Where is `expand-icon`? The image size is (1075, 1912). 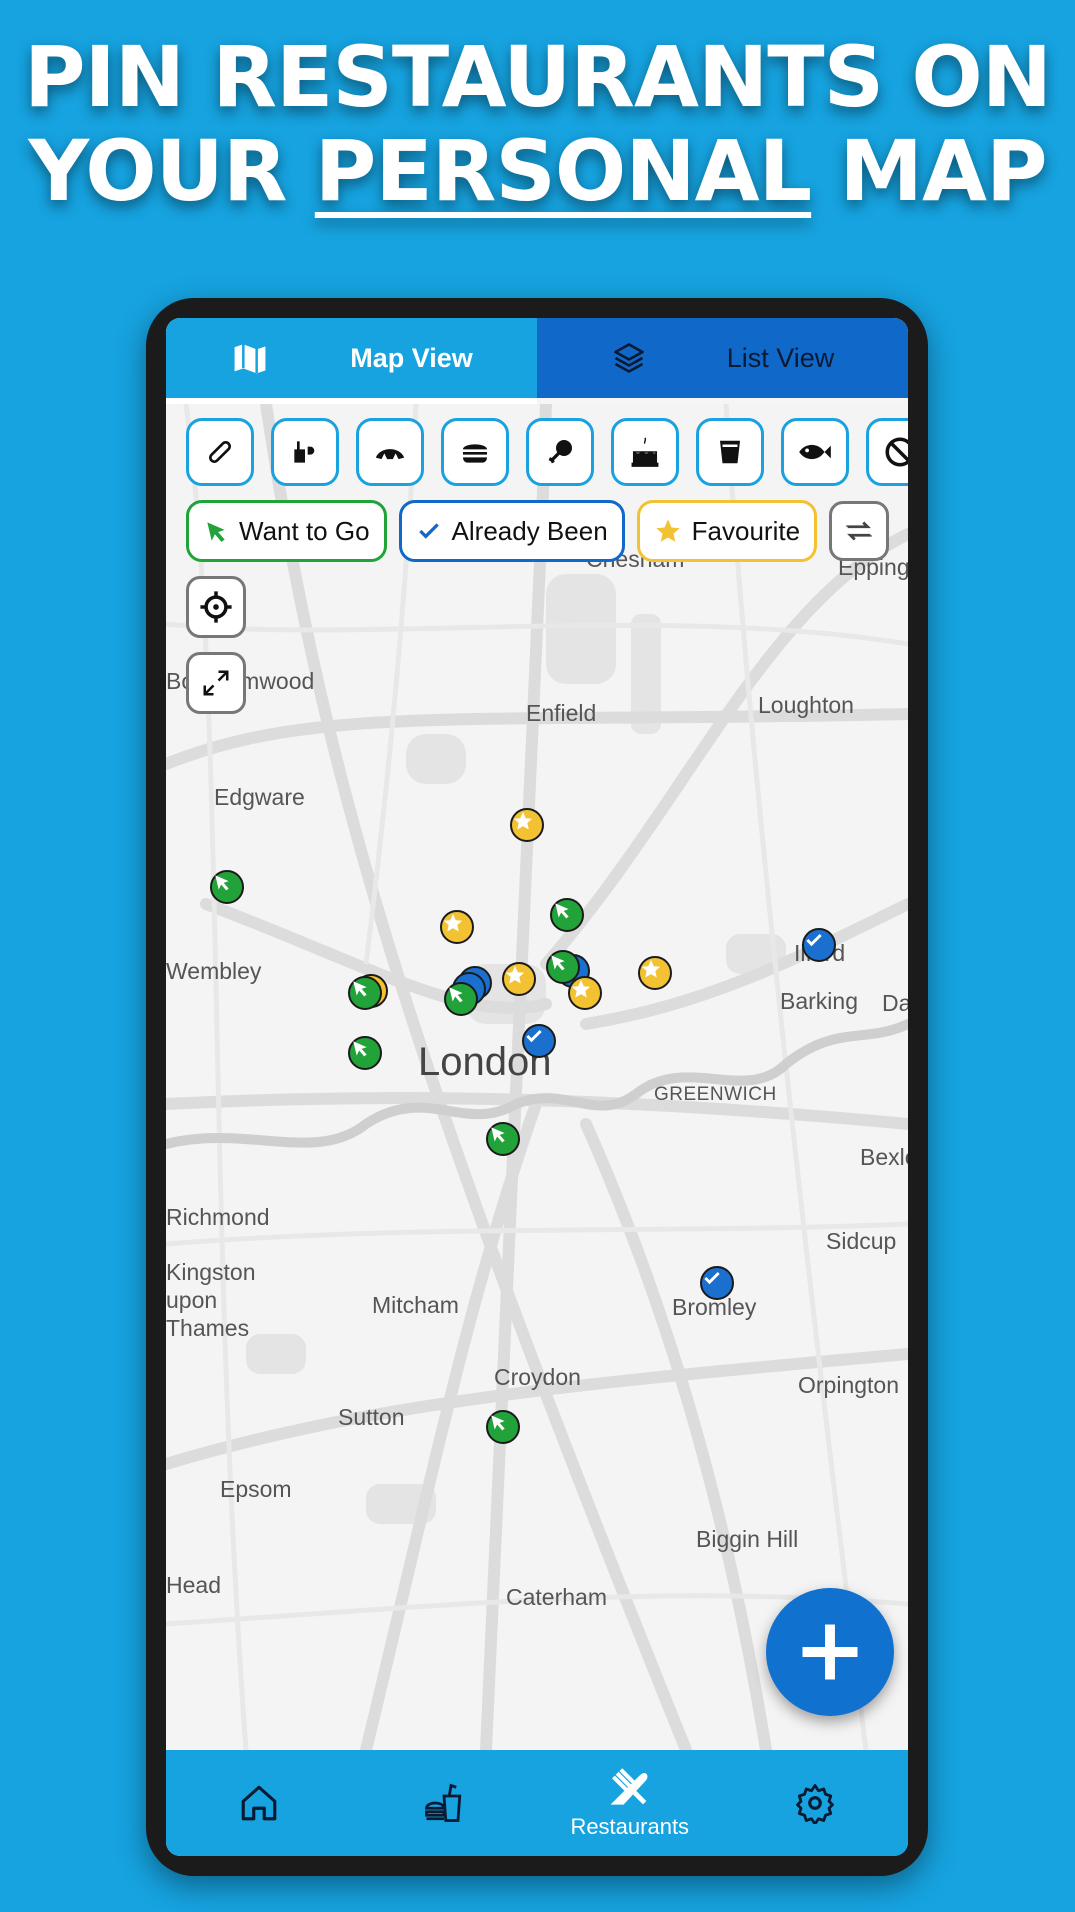
expand-icon is located at coordinates (216, 683).